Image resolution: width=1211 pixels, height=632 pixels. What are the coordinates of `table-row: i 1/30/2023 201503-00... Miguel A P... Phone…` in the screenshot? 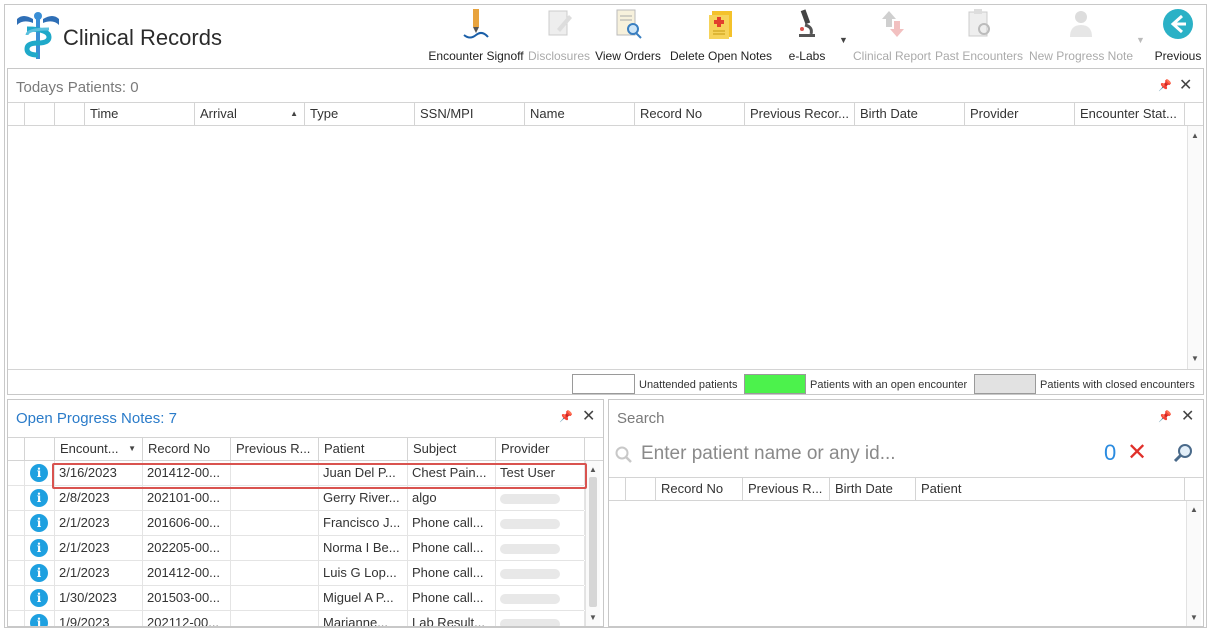 It's located at (296, 598).